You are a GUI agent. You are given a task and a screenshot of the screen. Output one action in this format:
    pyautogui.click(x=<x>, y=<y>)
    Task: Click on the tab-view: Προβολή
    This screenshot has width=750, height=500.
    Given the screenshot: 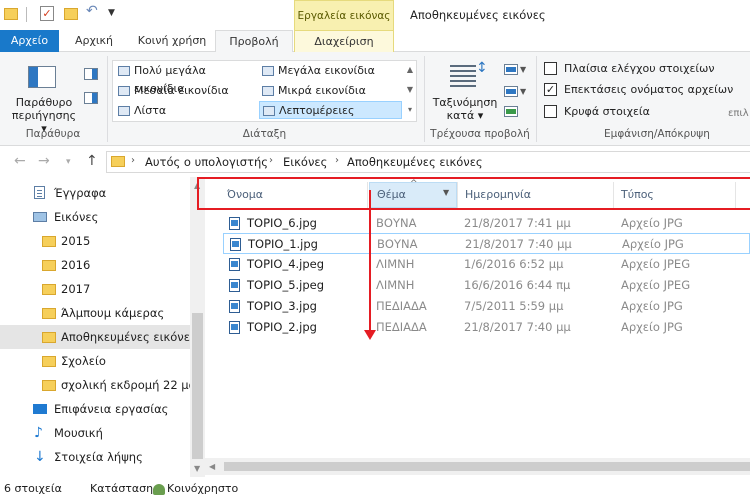 What is the action you would take?
    pyautogui.click(x=254, y=41)
    